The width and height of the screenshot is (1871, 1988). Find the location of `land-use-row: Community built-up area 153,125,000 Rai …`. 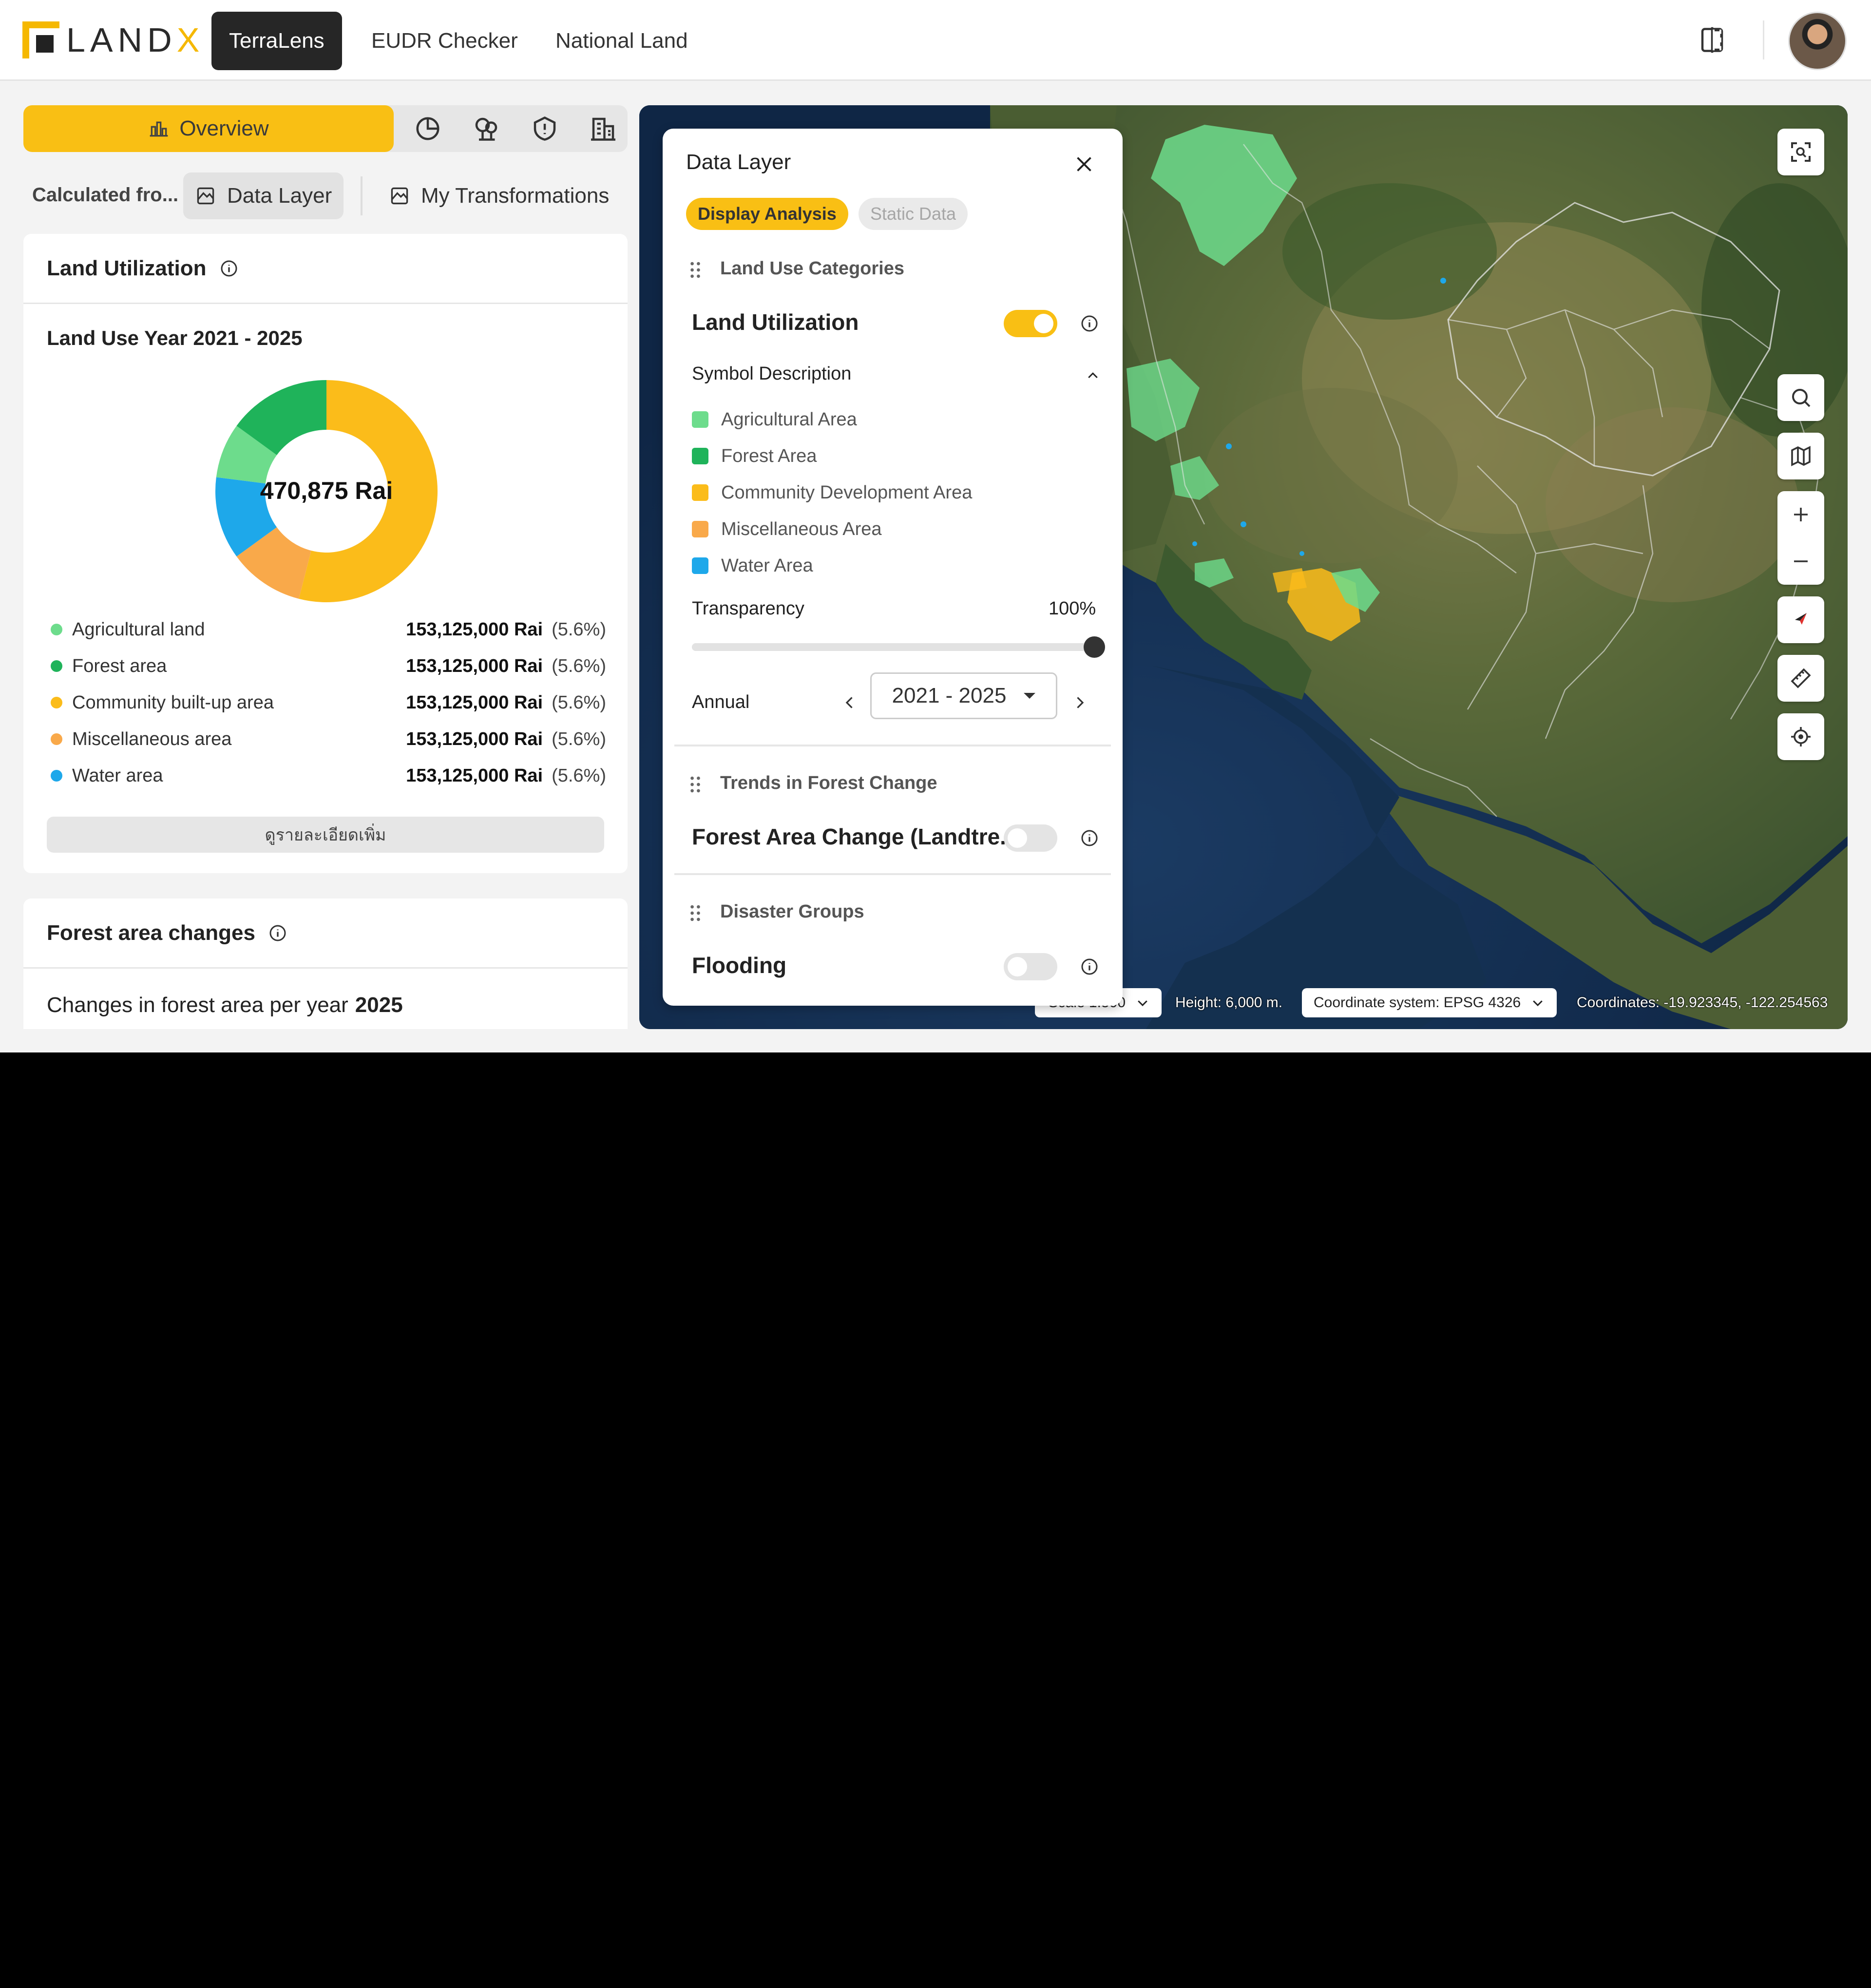

land-use-row: Community built-up area 153,125,000 Rai … is located at coordinates (328, 702).